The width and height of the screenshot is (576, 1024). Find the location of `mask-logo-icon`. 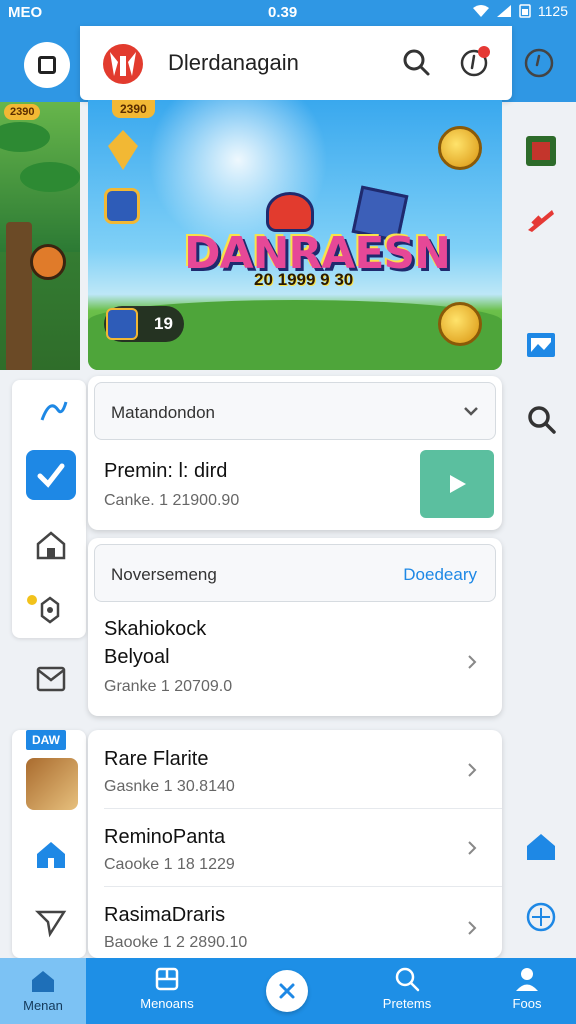

mask-logo-icon is located at coordinates (123, 64).